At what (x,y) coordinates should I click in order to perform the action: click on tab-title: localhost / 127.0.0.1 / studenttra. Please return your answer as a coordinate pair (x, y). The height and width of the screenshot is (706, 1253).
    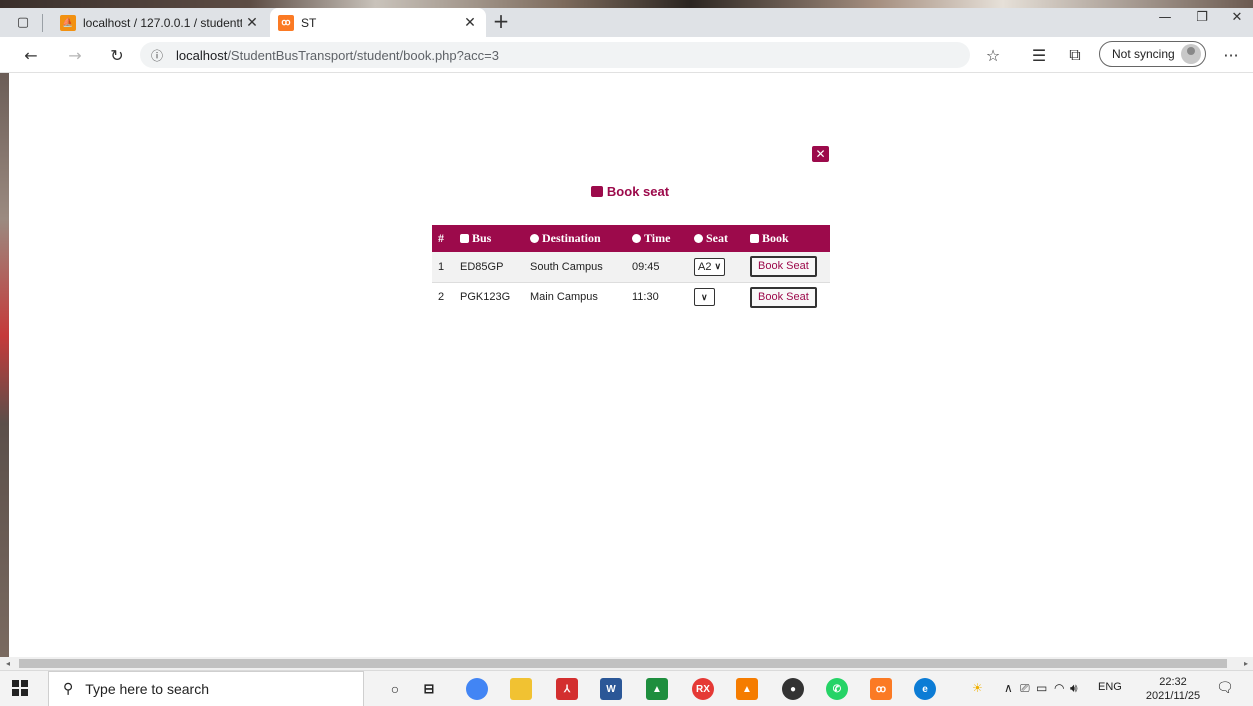
    Looking at the image, I should click on (162, 22).